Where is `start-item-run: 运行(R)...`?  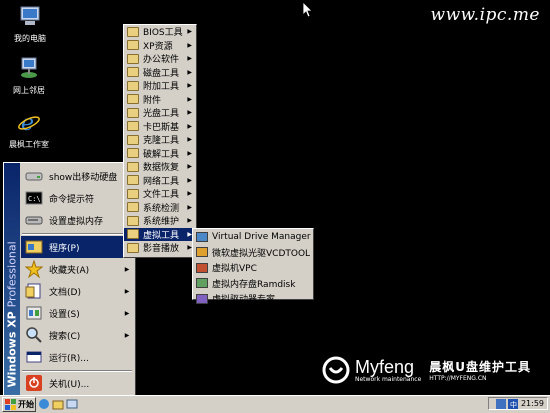
start-item-run: 运行(R)... is located at coordinates (77, 357).